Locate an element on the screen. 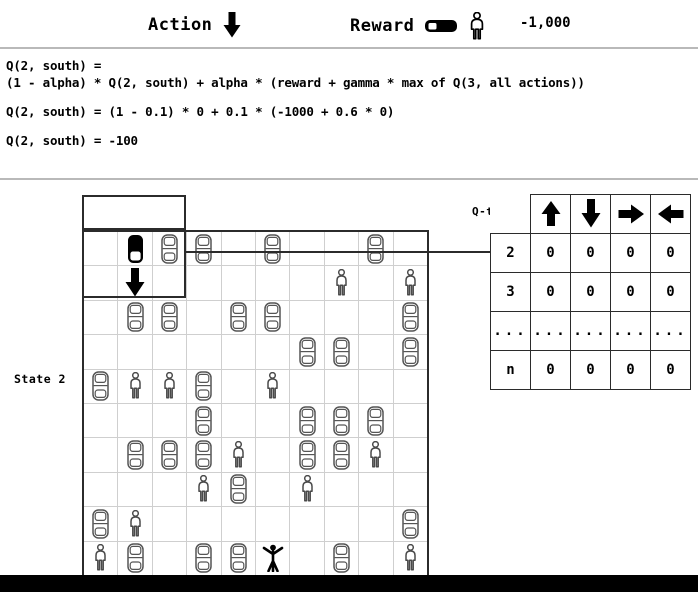 The width and height of the screenshot is (698, 592). grid-cell-person-black-raised is located at coordinates (272, 558).